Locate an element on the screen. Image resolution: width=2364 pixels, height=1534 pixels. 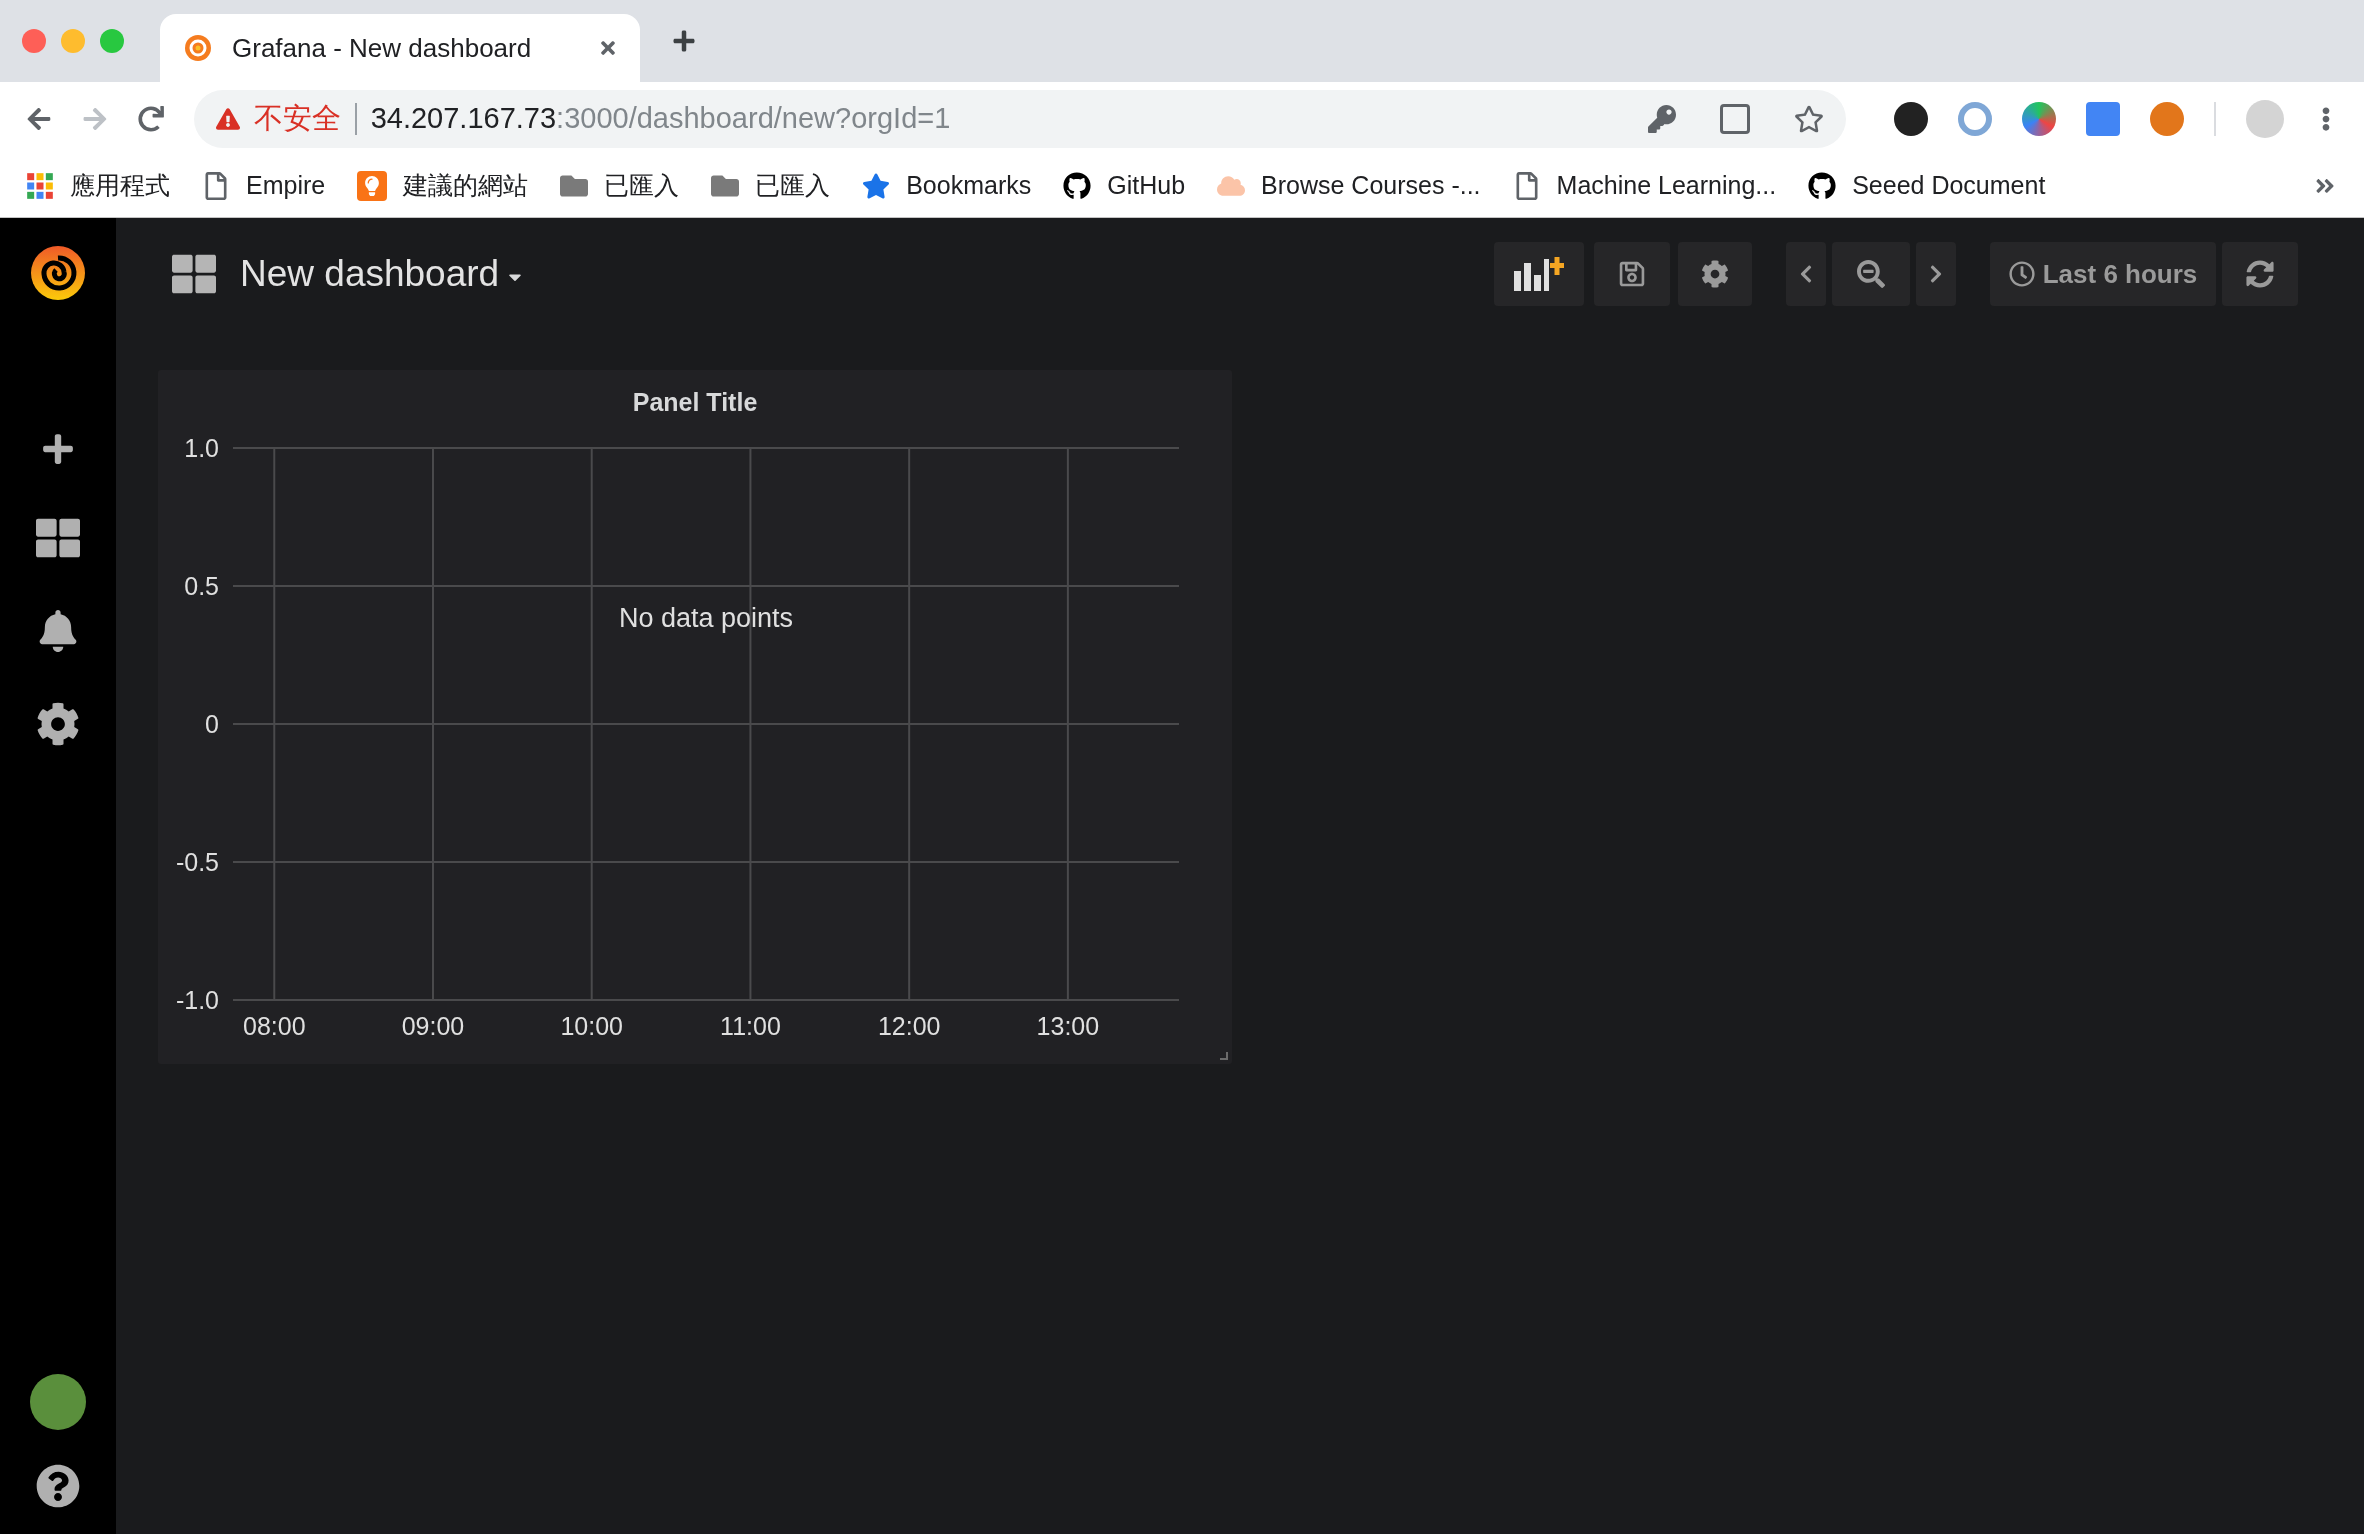
new-tab-icon is located at coordinates (684, 41).